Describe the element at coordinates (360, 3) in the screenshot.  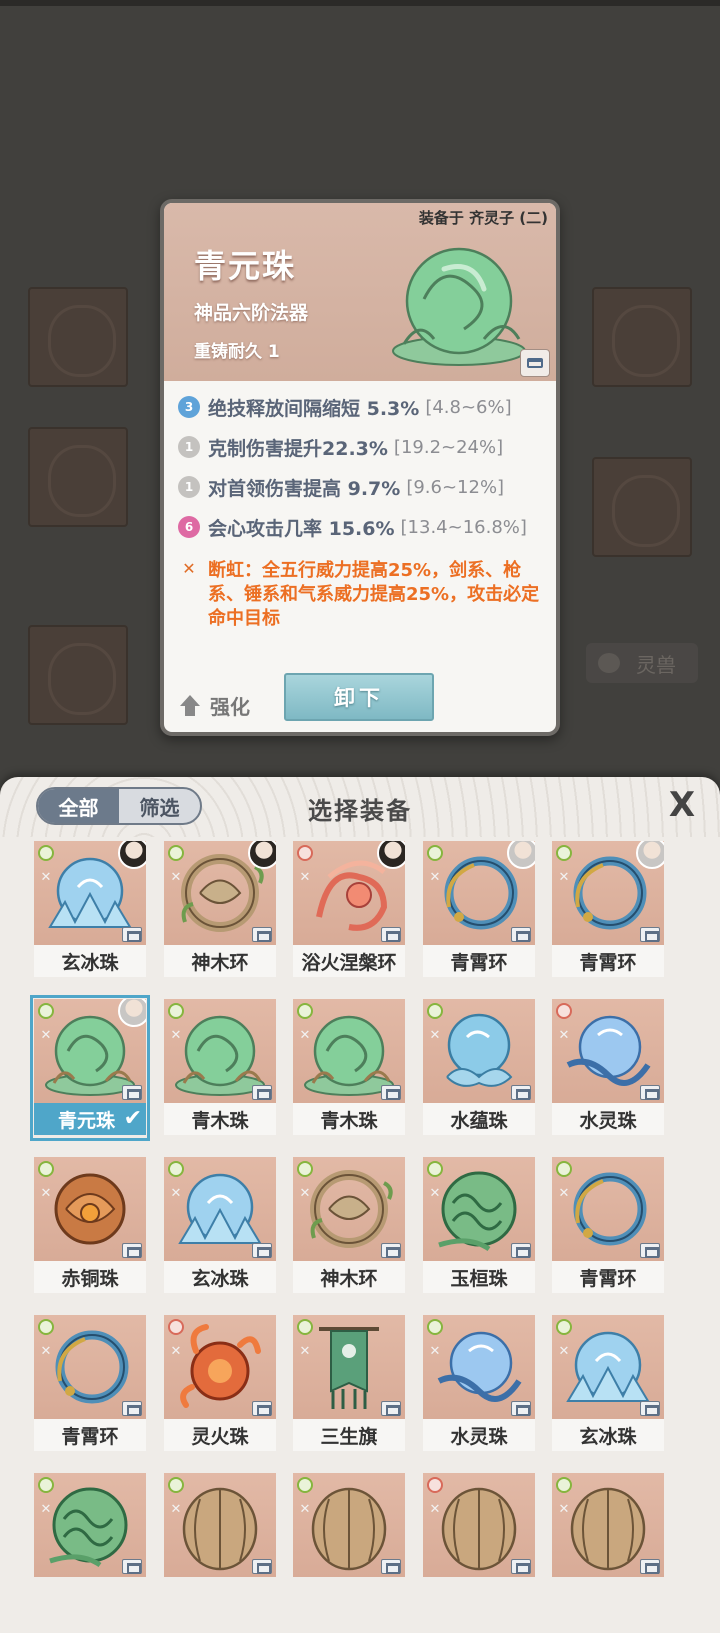
I see `top-bar` at that location.